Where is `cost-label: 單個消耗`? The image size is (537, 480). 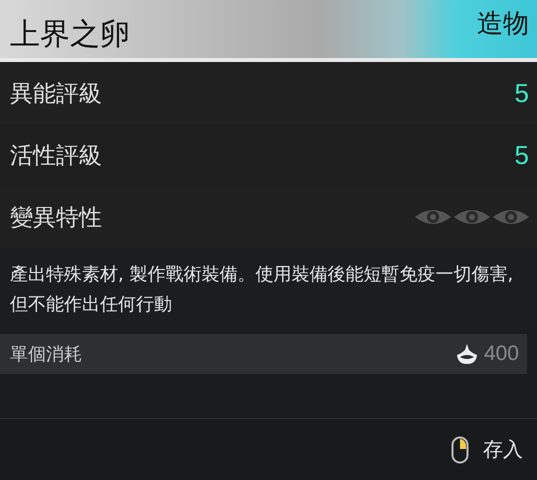 cost-label: 單個消耗 is located at coordinates (46, 354).